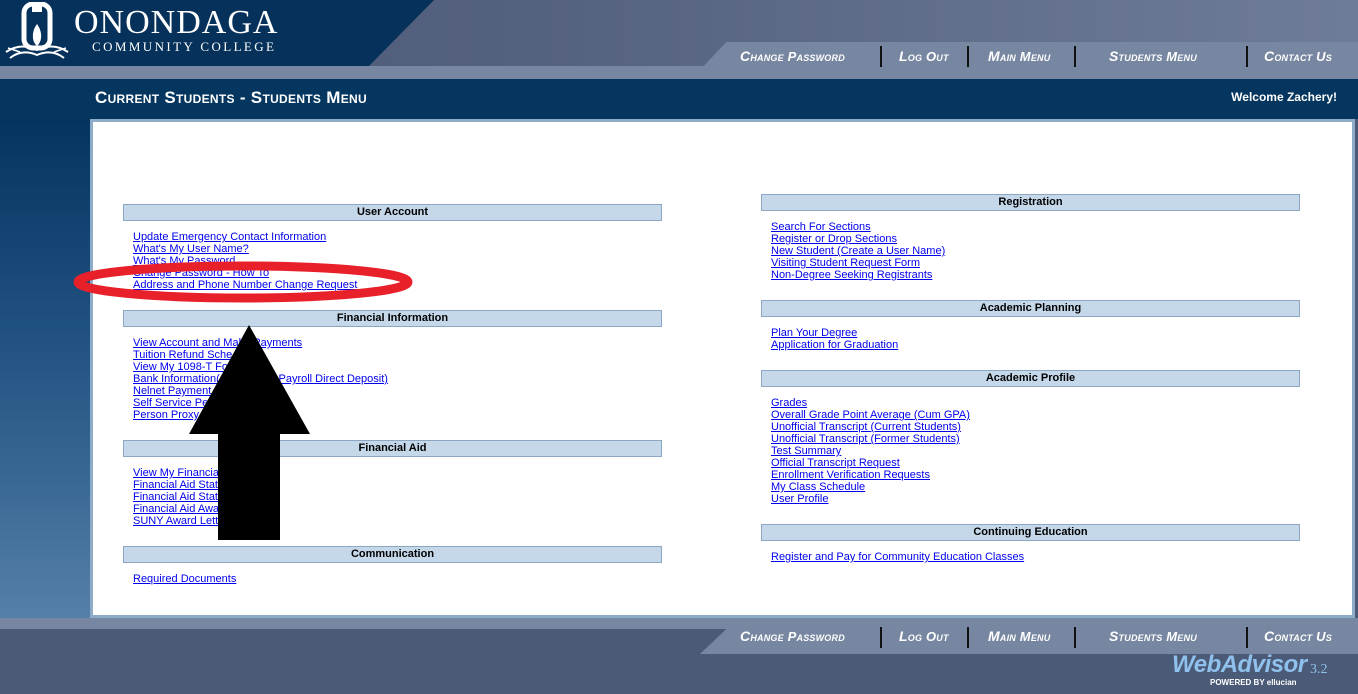 The width and height of the screenshot is (1358, 694). Describe the element at coordinates (1035, 475) in the screenshot. I see `link-enrollment-verification: Enrollment Verification Requests` at that location.